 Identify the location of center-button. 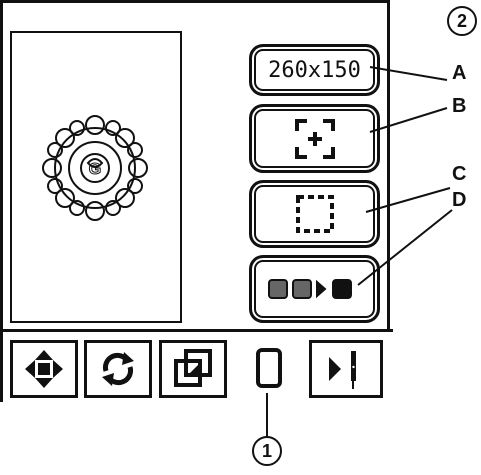
(314, 138).